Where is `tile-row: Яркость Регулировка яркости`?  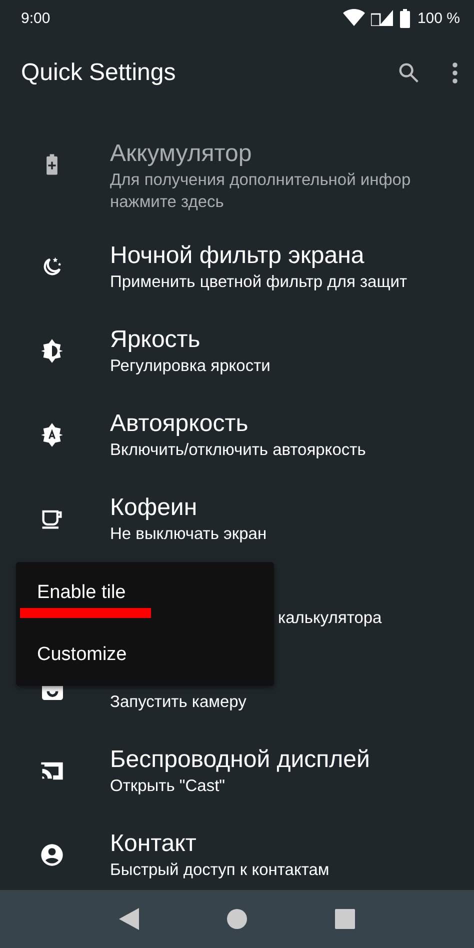
tile-row: Яркость Регулировка яркости is located at coordinates (237, 366).